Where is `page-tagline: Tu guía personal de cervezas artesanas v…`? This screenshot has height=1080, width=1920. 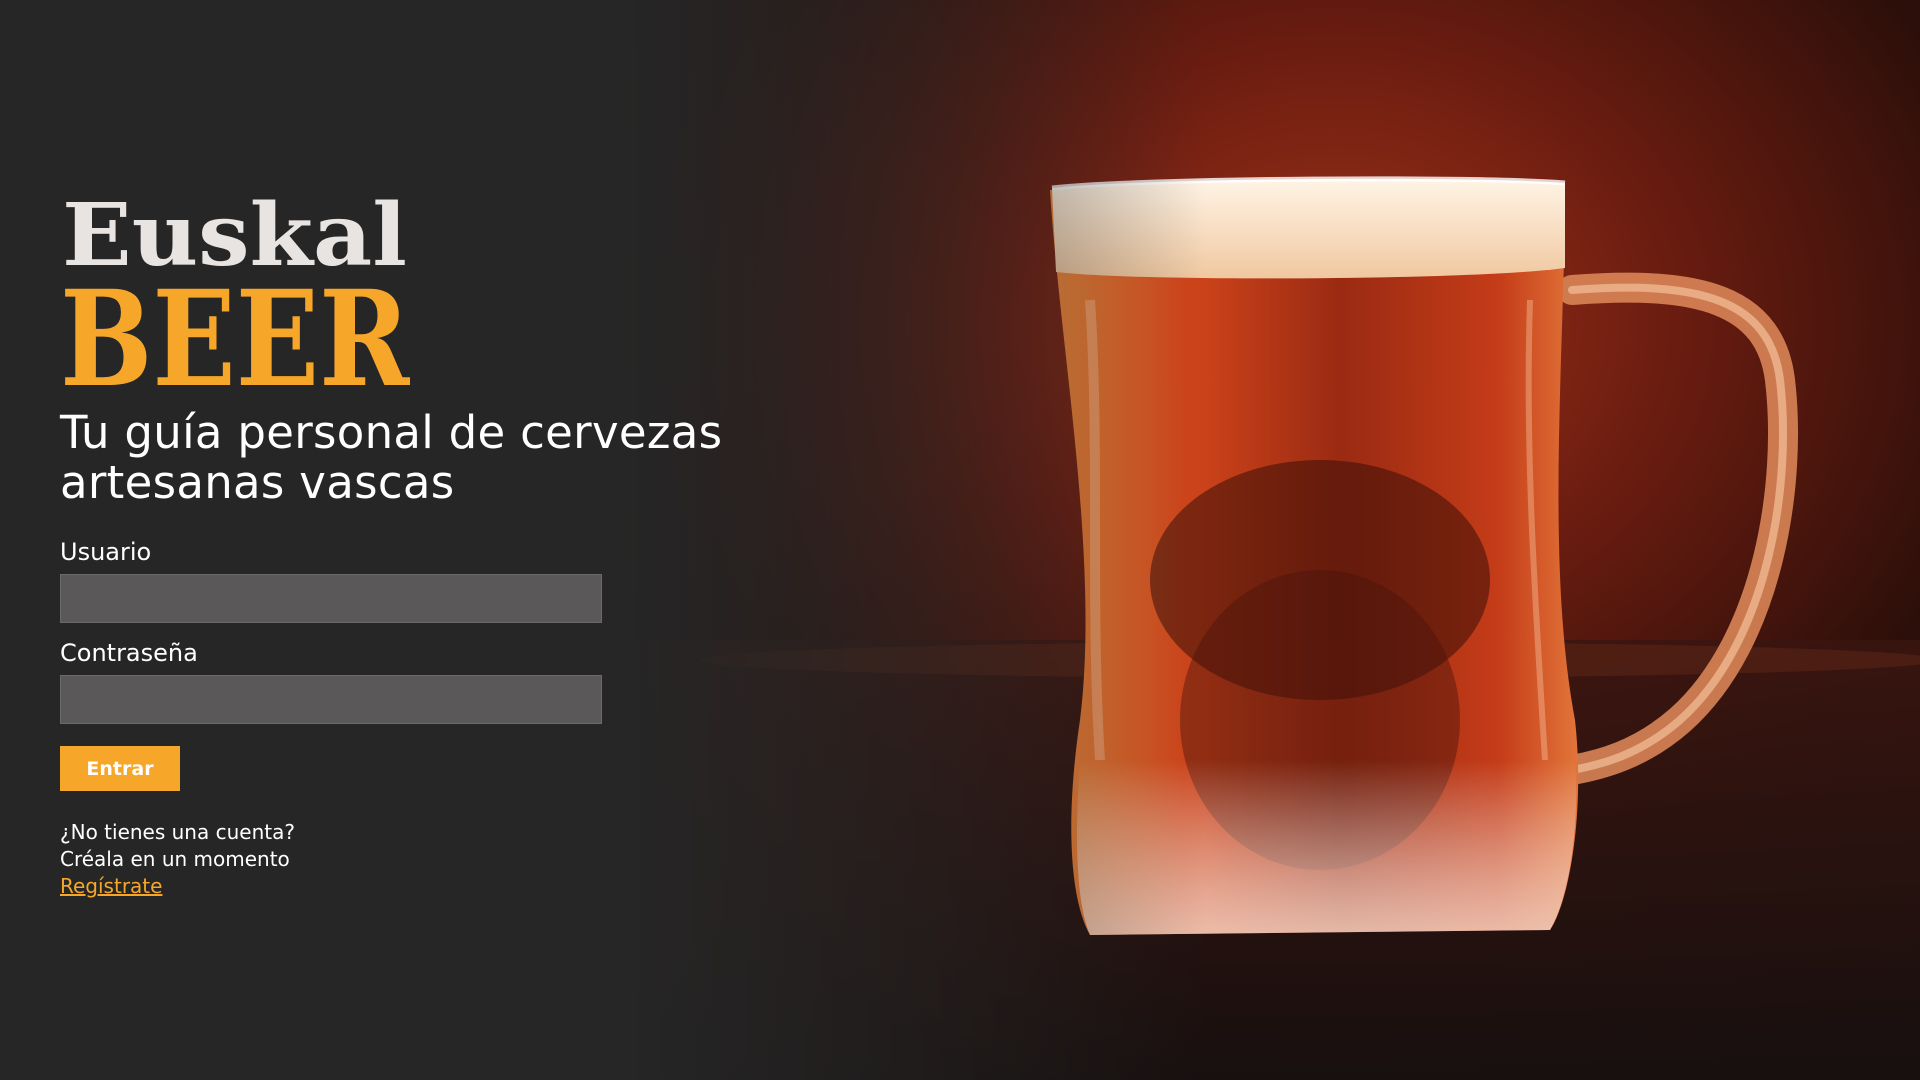
page-tagline: Tu guía personal de cervezas artesanas v… is located at coordinates (391, 457).